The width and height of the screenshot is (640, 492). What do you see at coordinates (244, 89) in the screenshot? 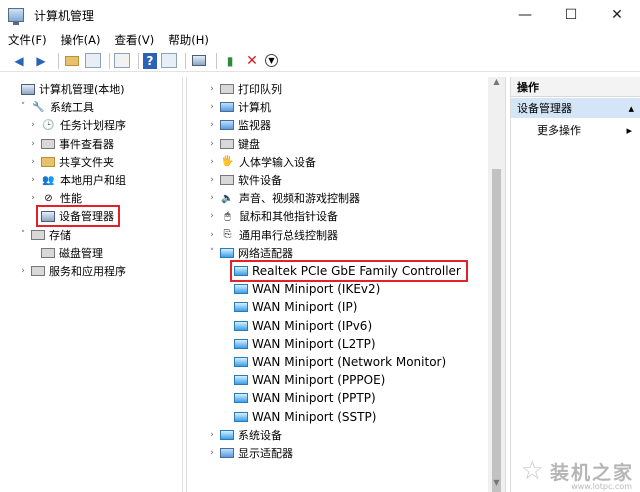
I see `device-tree-item: › 打印队列` at bounding box center [244, 89].